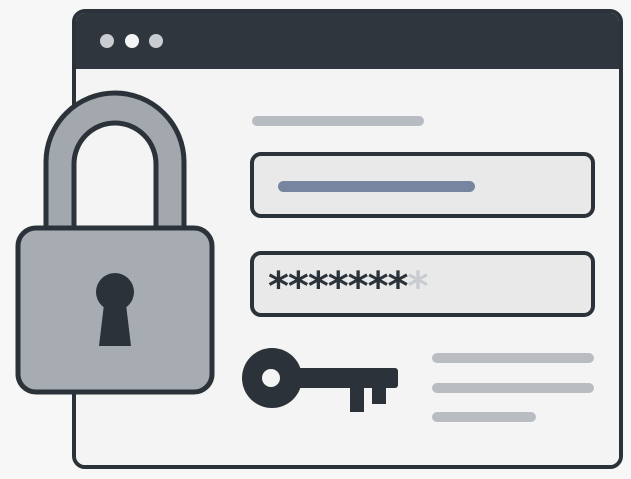 This screenshot has width=631, height=479. Describe the element at coordinates (338, 287) in the screenshot. I see `password-mask-text: *******` at that location.